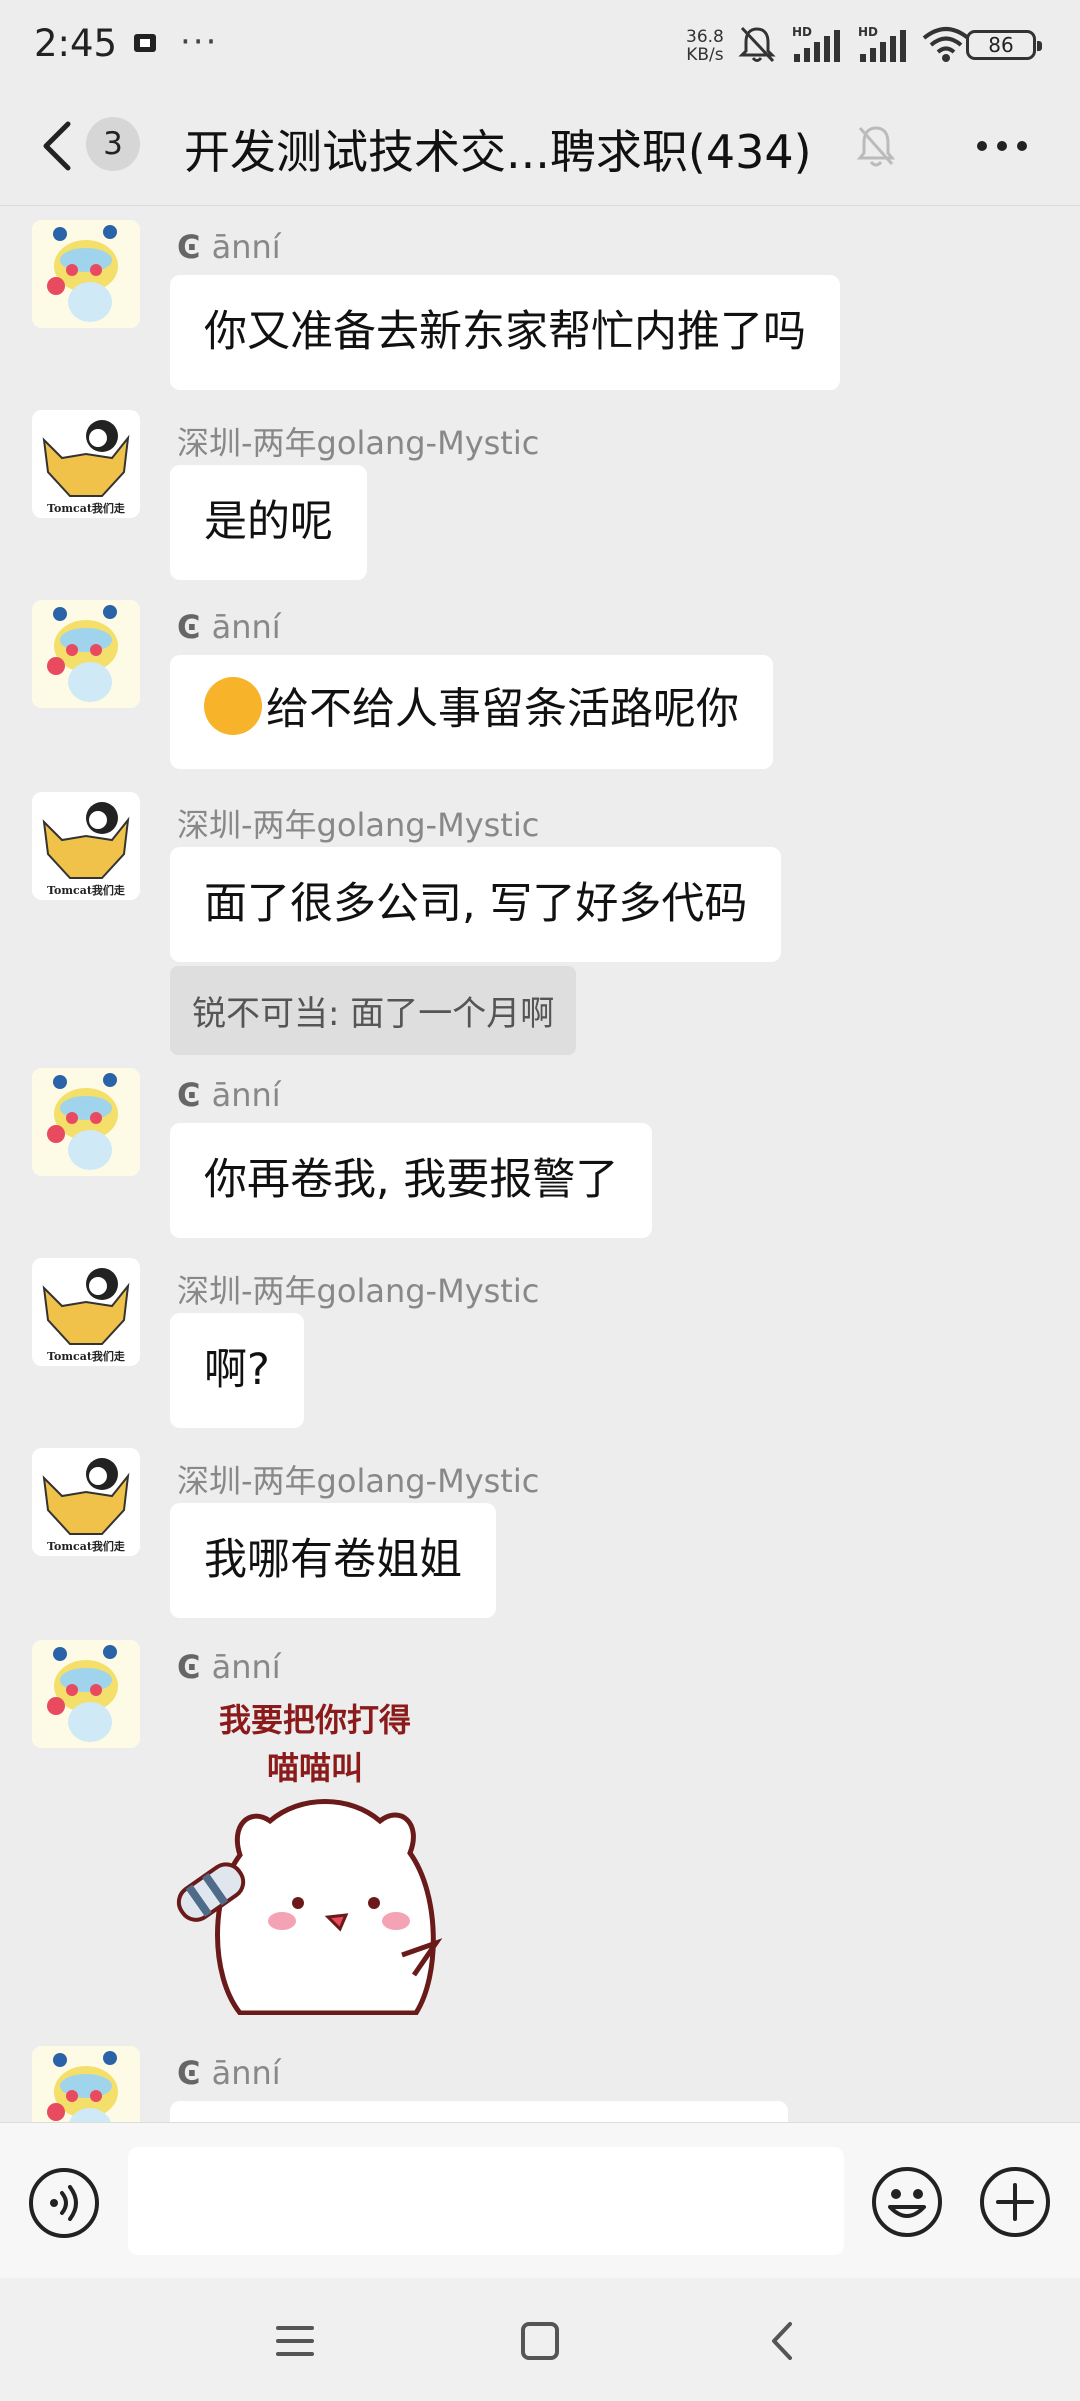  I want to click on message-bubble, so click(479, 2111).